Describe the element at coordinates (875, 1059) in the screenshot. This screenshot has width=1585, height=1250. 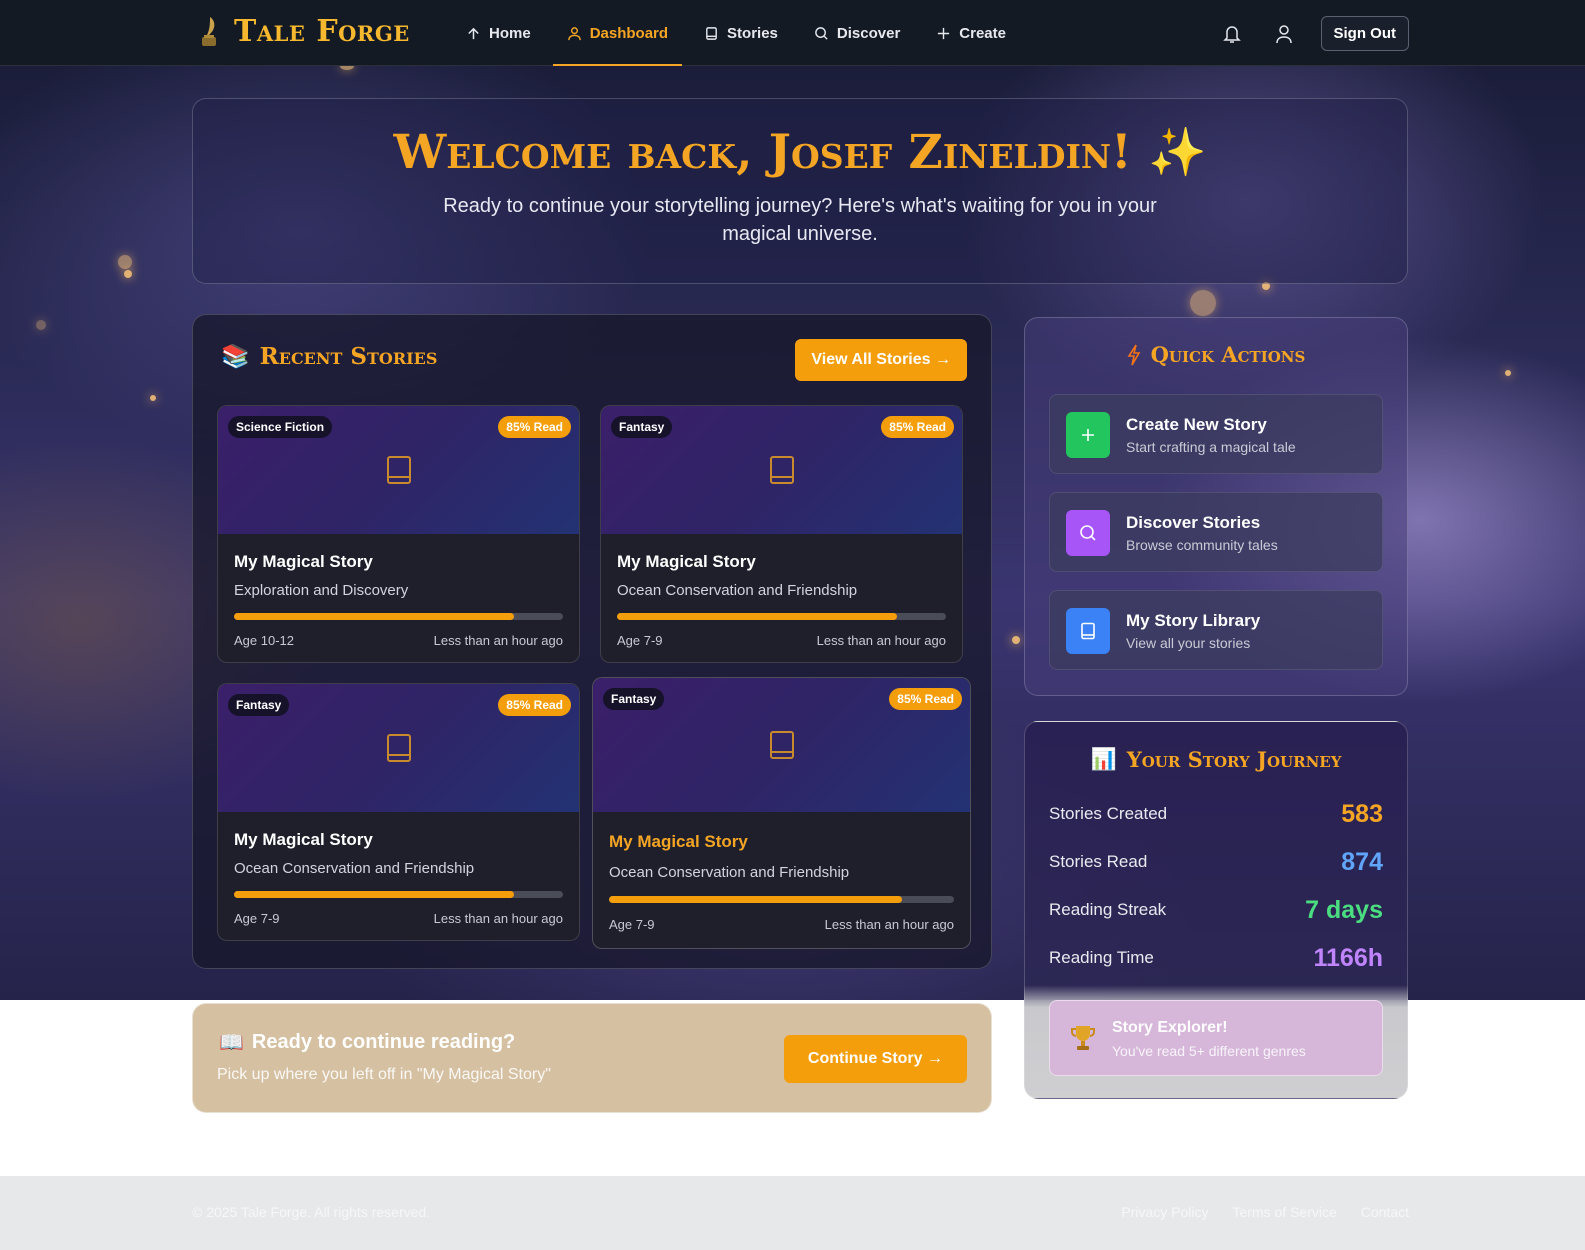
I see `continue-story-button: Continue Story →` at that location.